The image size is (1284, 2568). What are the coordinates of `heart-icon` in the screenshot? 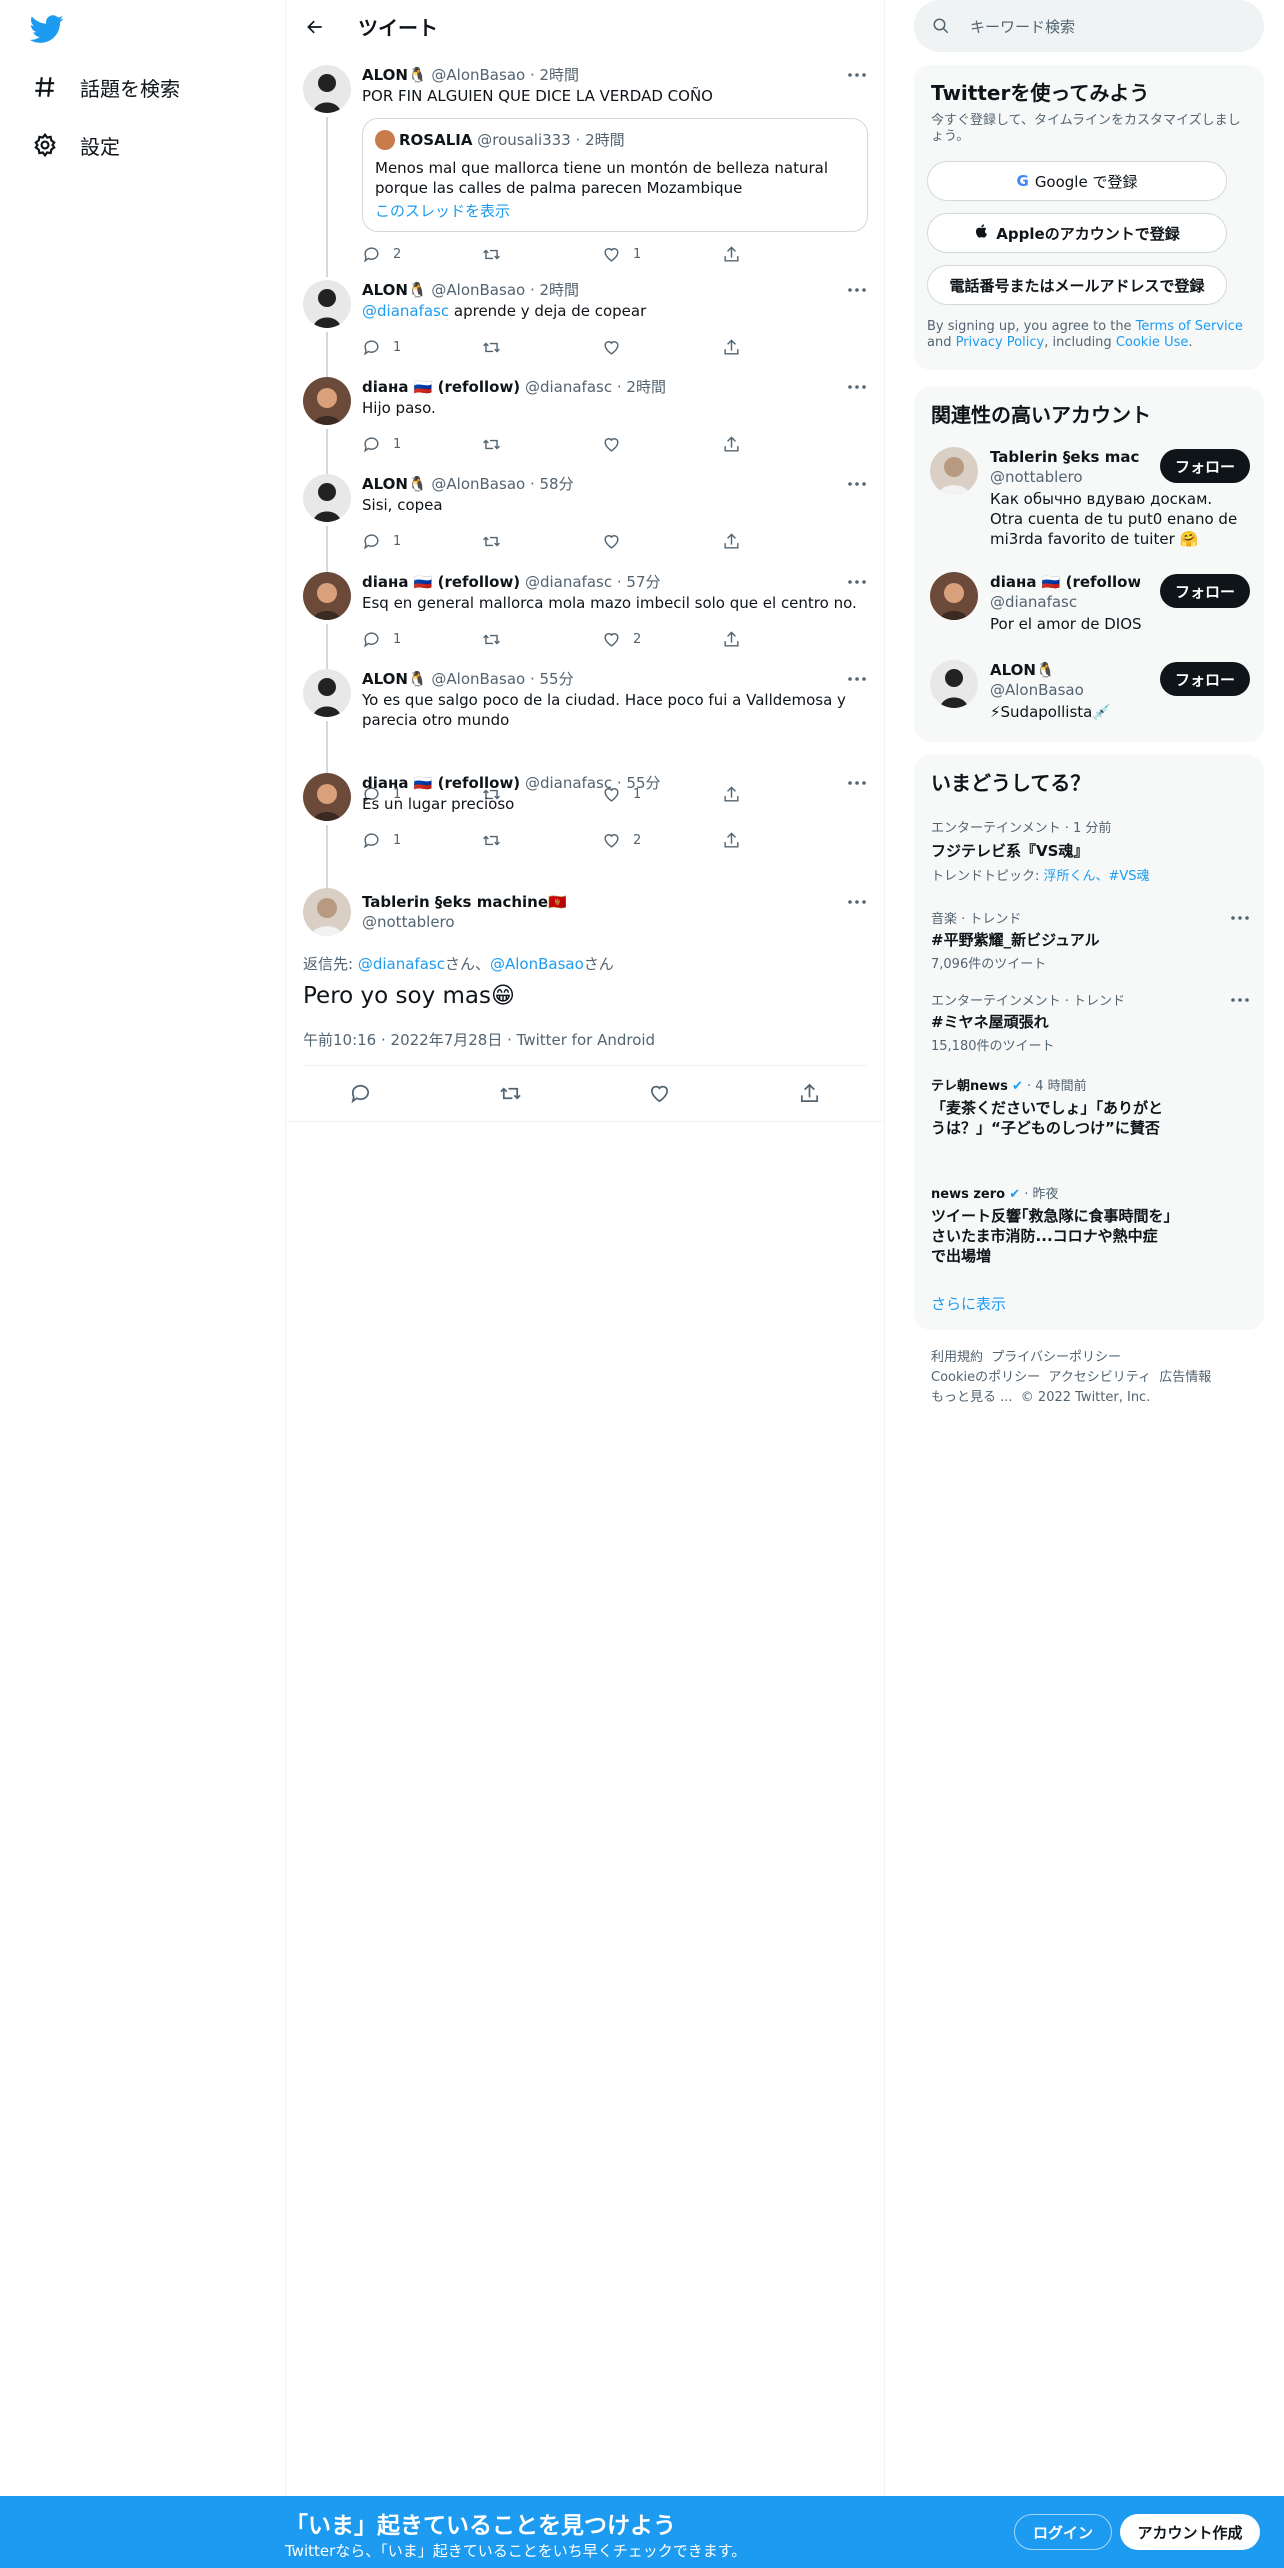 It's located at (659, 1093).